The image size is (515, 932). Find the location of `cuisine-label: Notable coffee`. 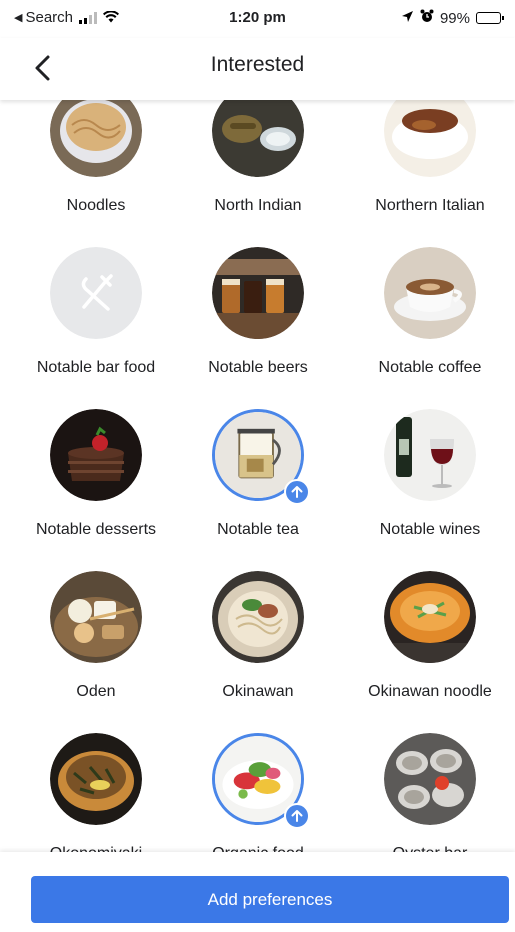

cuisine-label: Notable coffee is located at coordinates (430, 367).